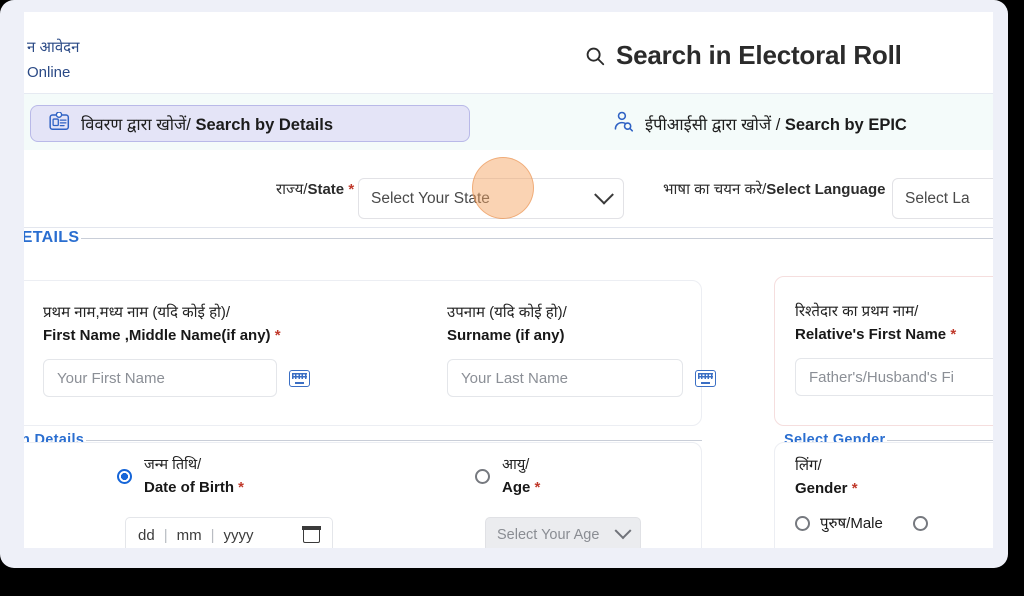 This screenshot has width=1024, height=596. I want to click on gender-card: लिंग/ Gender * पुरुष/Male, so click(883, 495).